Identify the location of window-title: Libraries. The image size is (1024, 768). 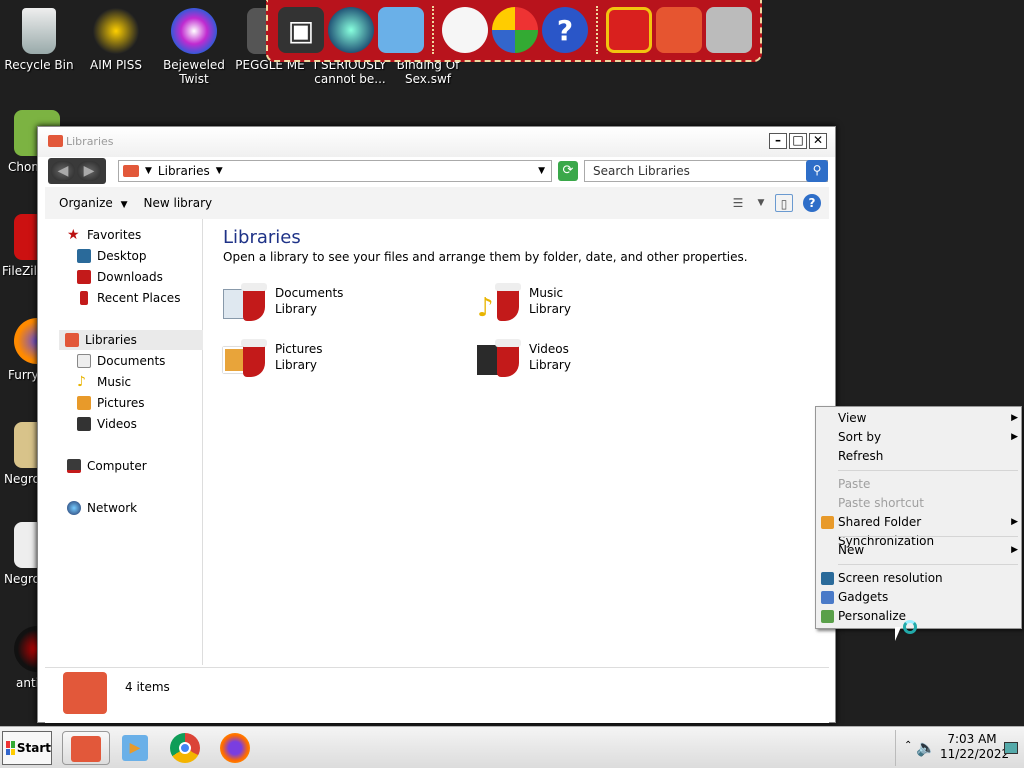
(90, 141).